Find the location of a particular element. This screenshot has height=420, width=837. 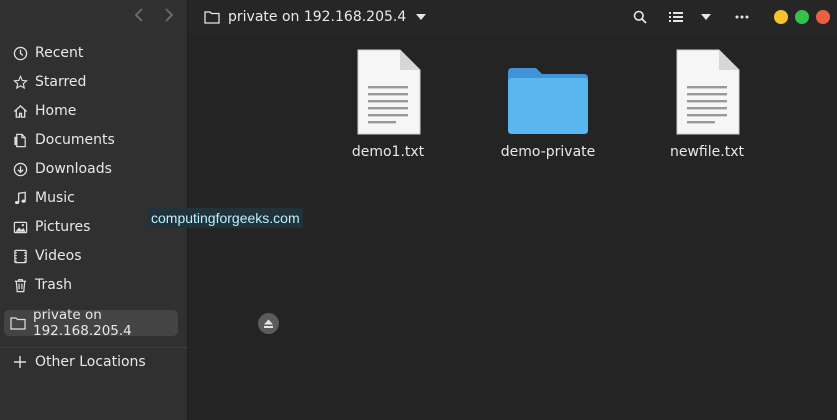

list-view-icon is located at coordinates (676, 17).